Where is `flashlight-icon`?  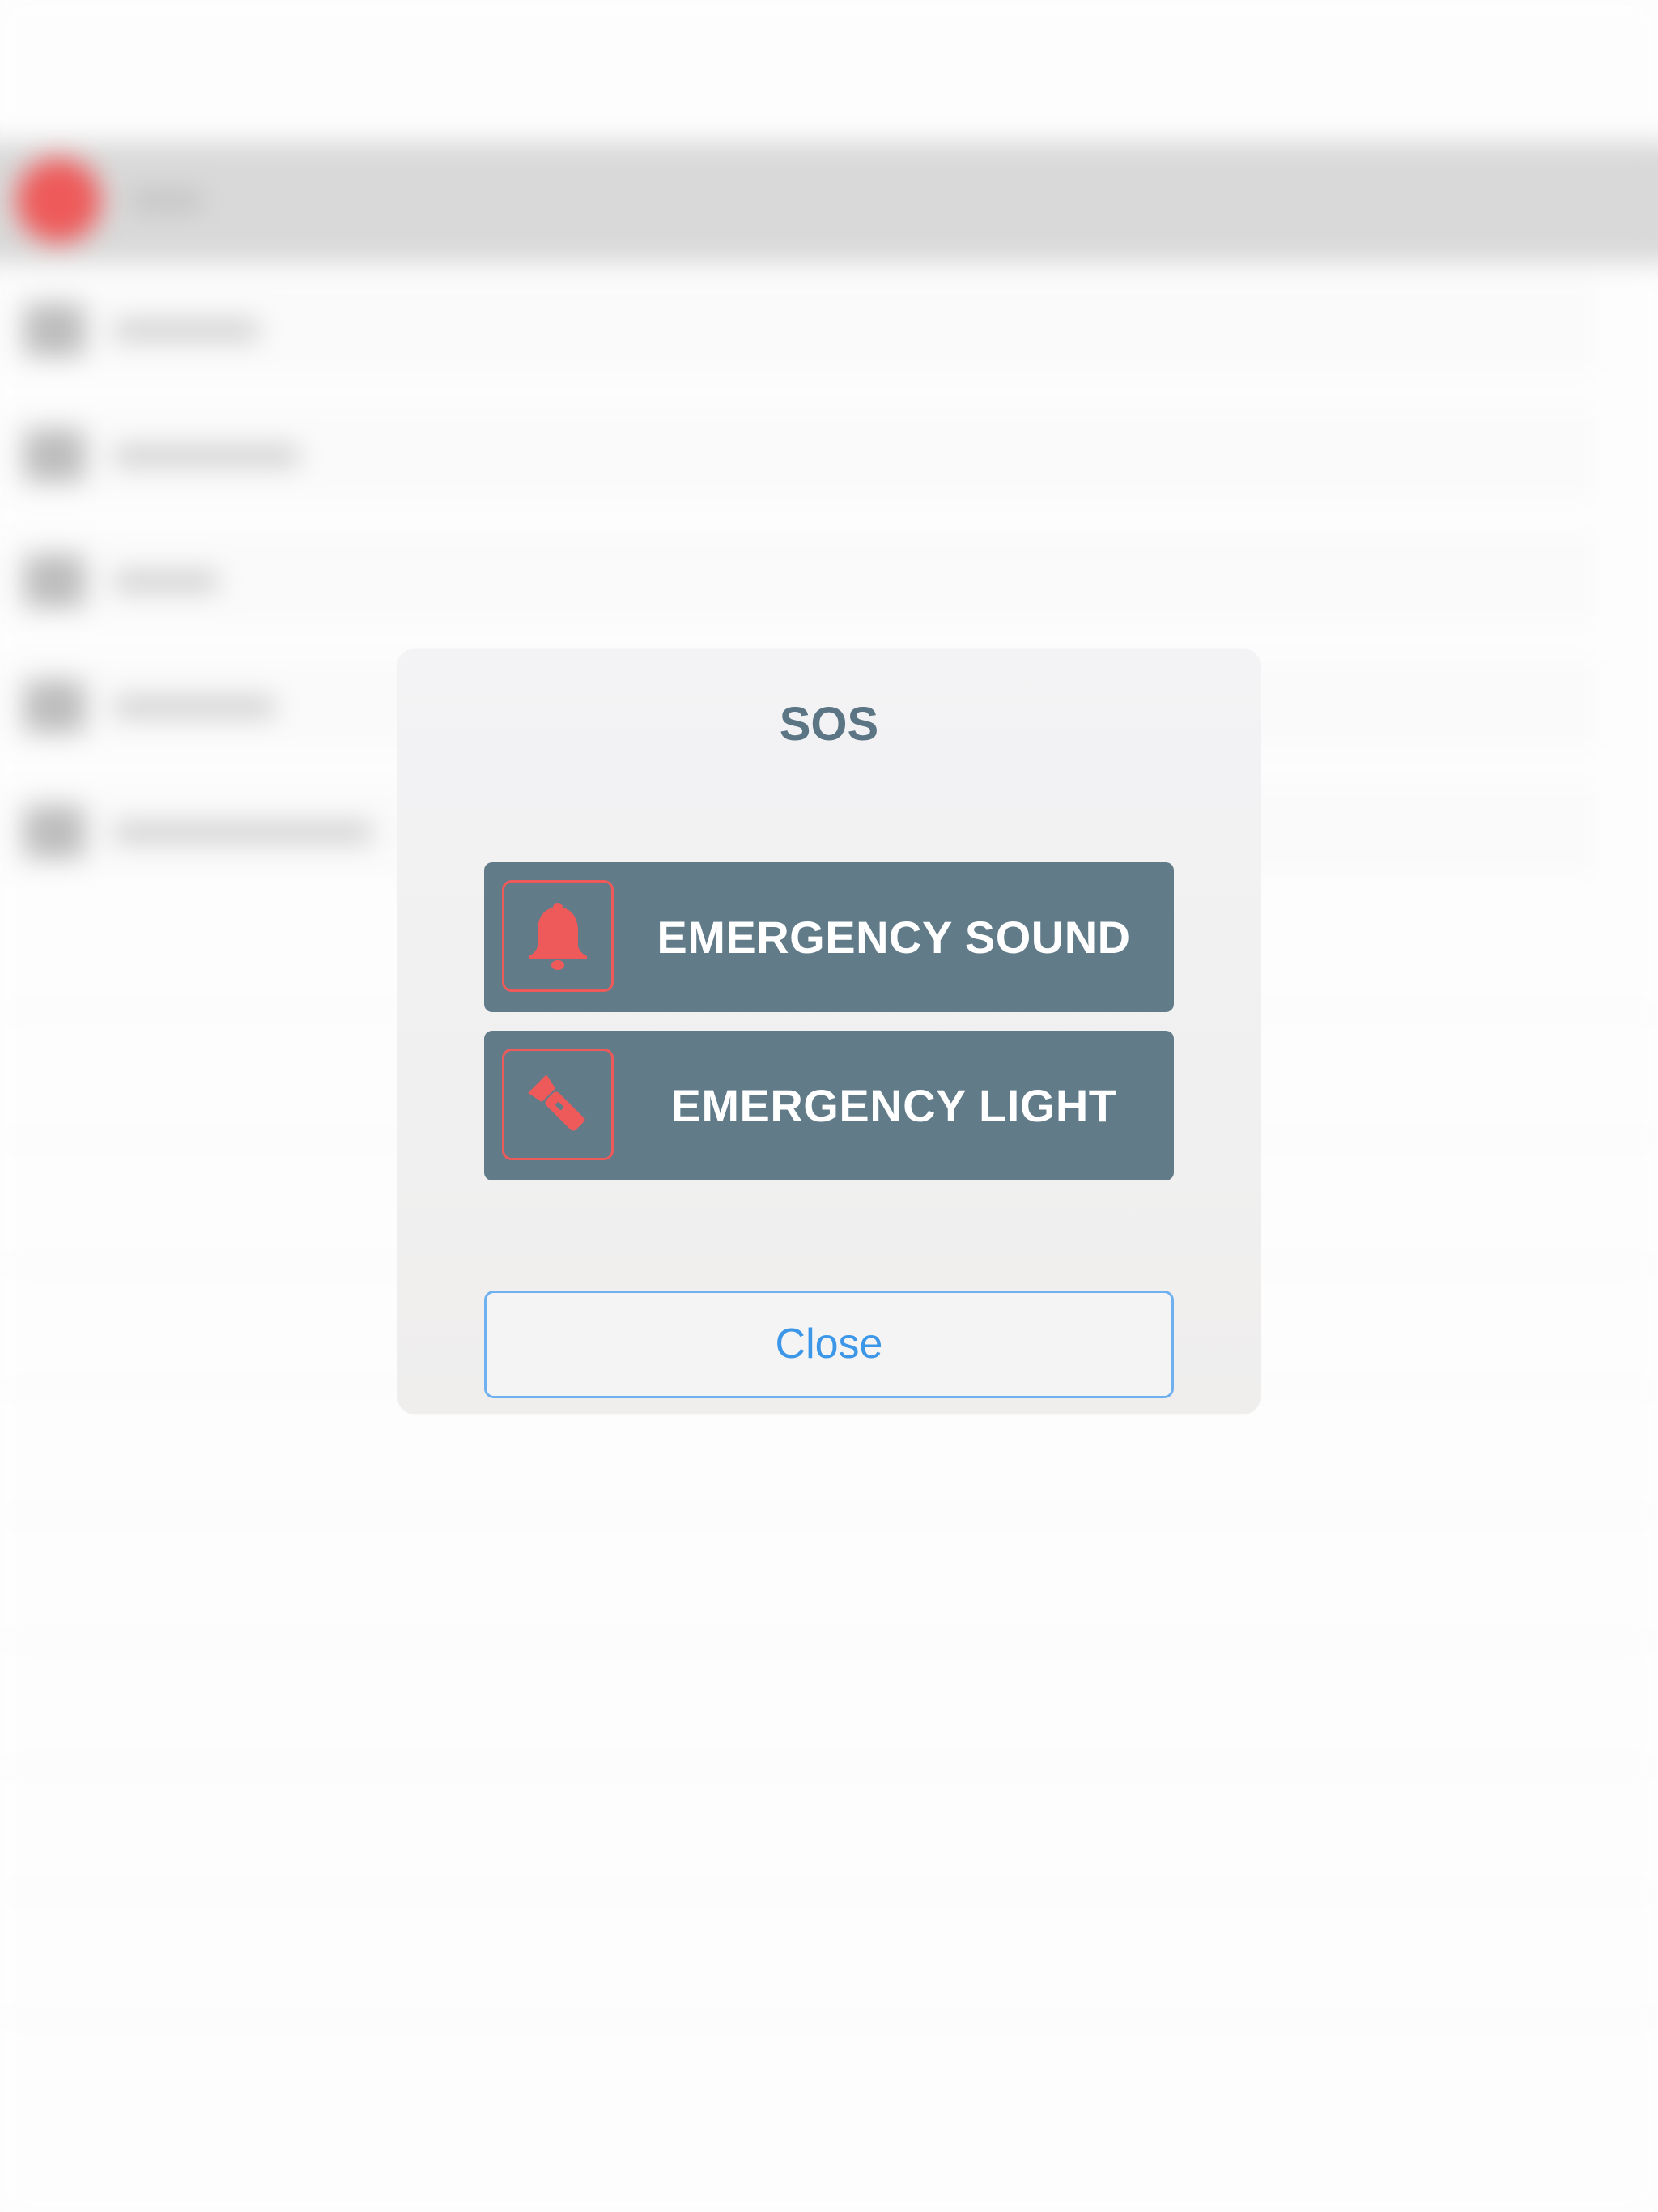 flashlight-icon is located at coordinates (556, 1103).